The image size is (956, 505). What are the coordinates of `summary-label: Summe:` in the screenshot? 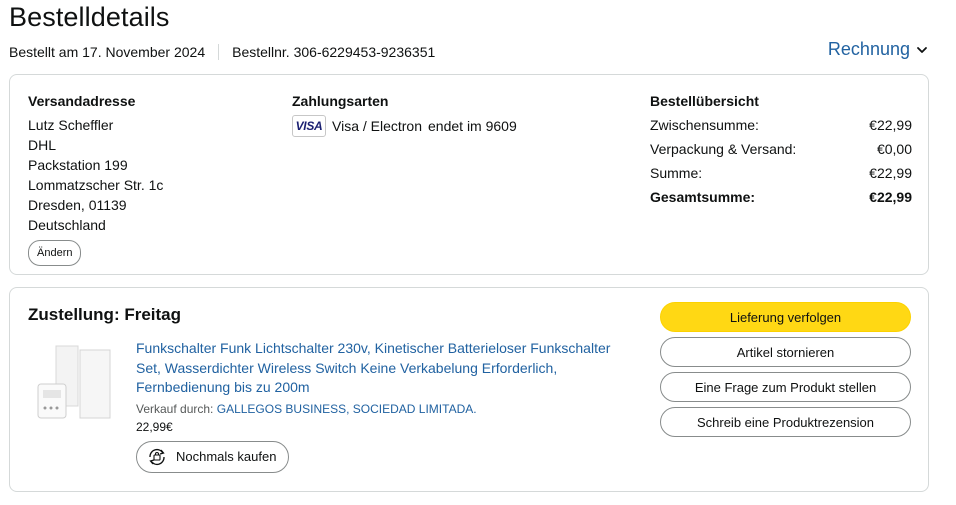 It's located at (676, 173).